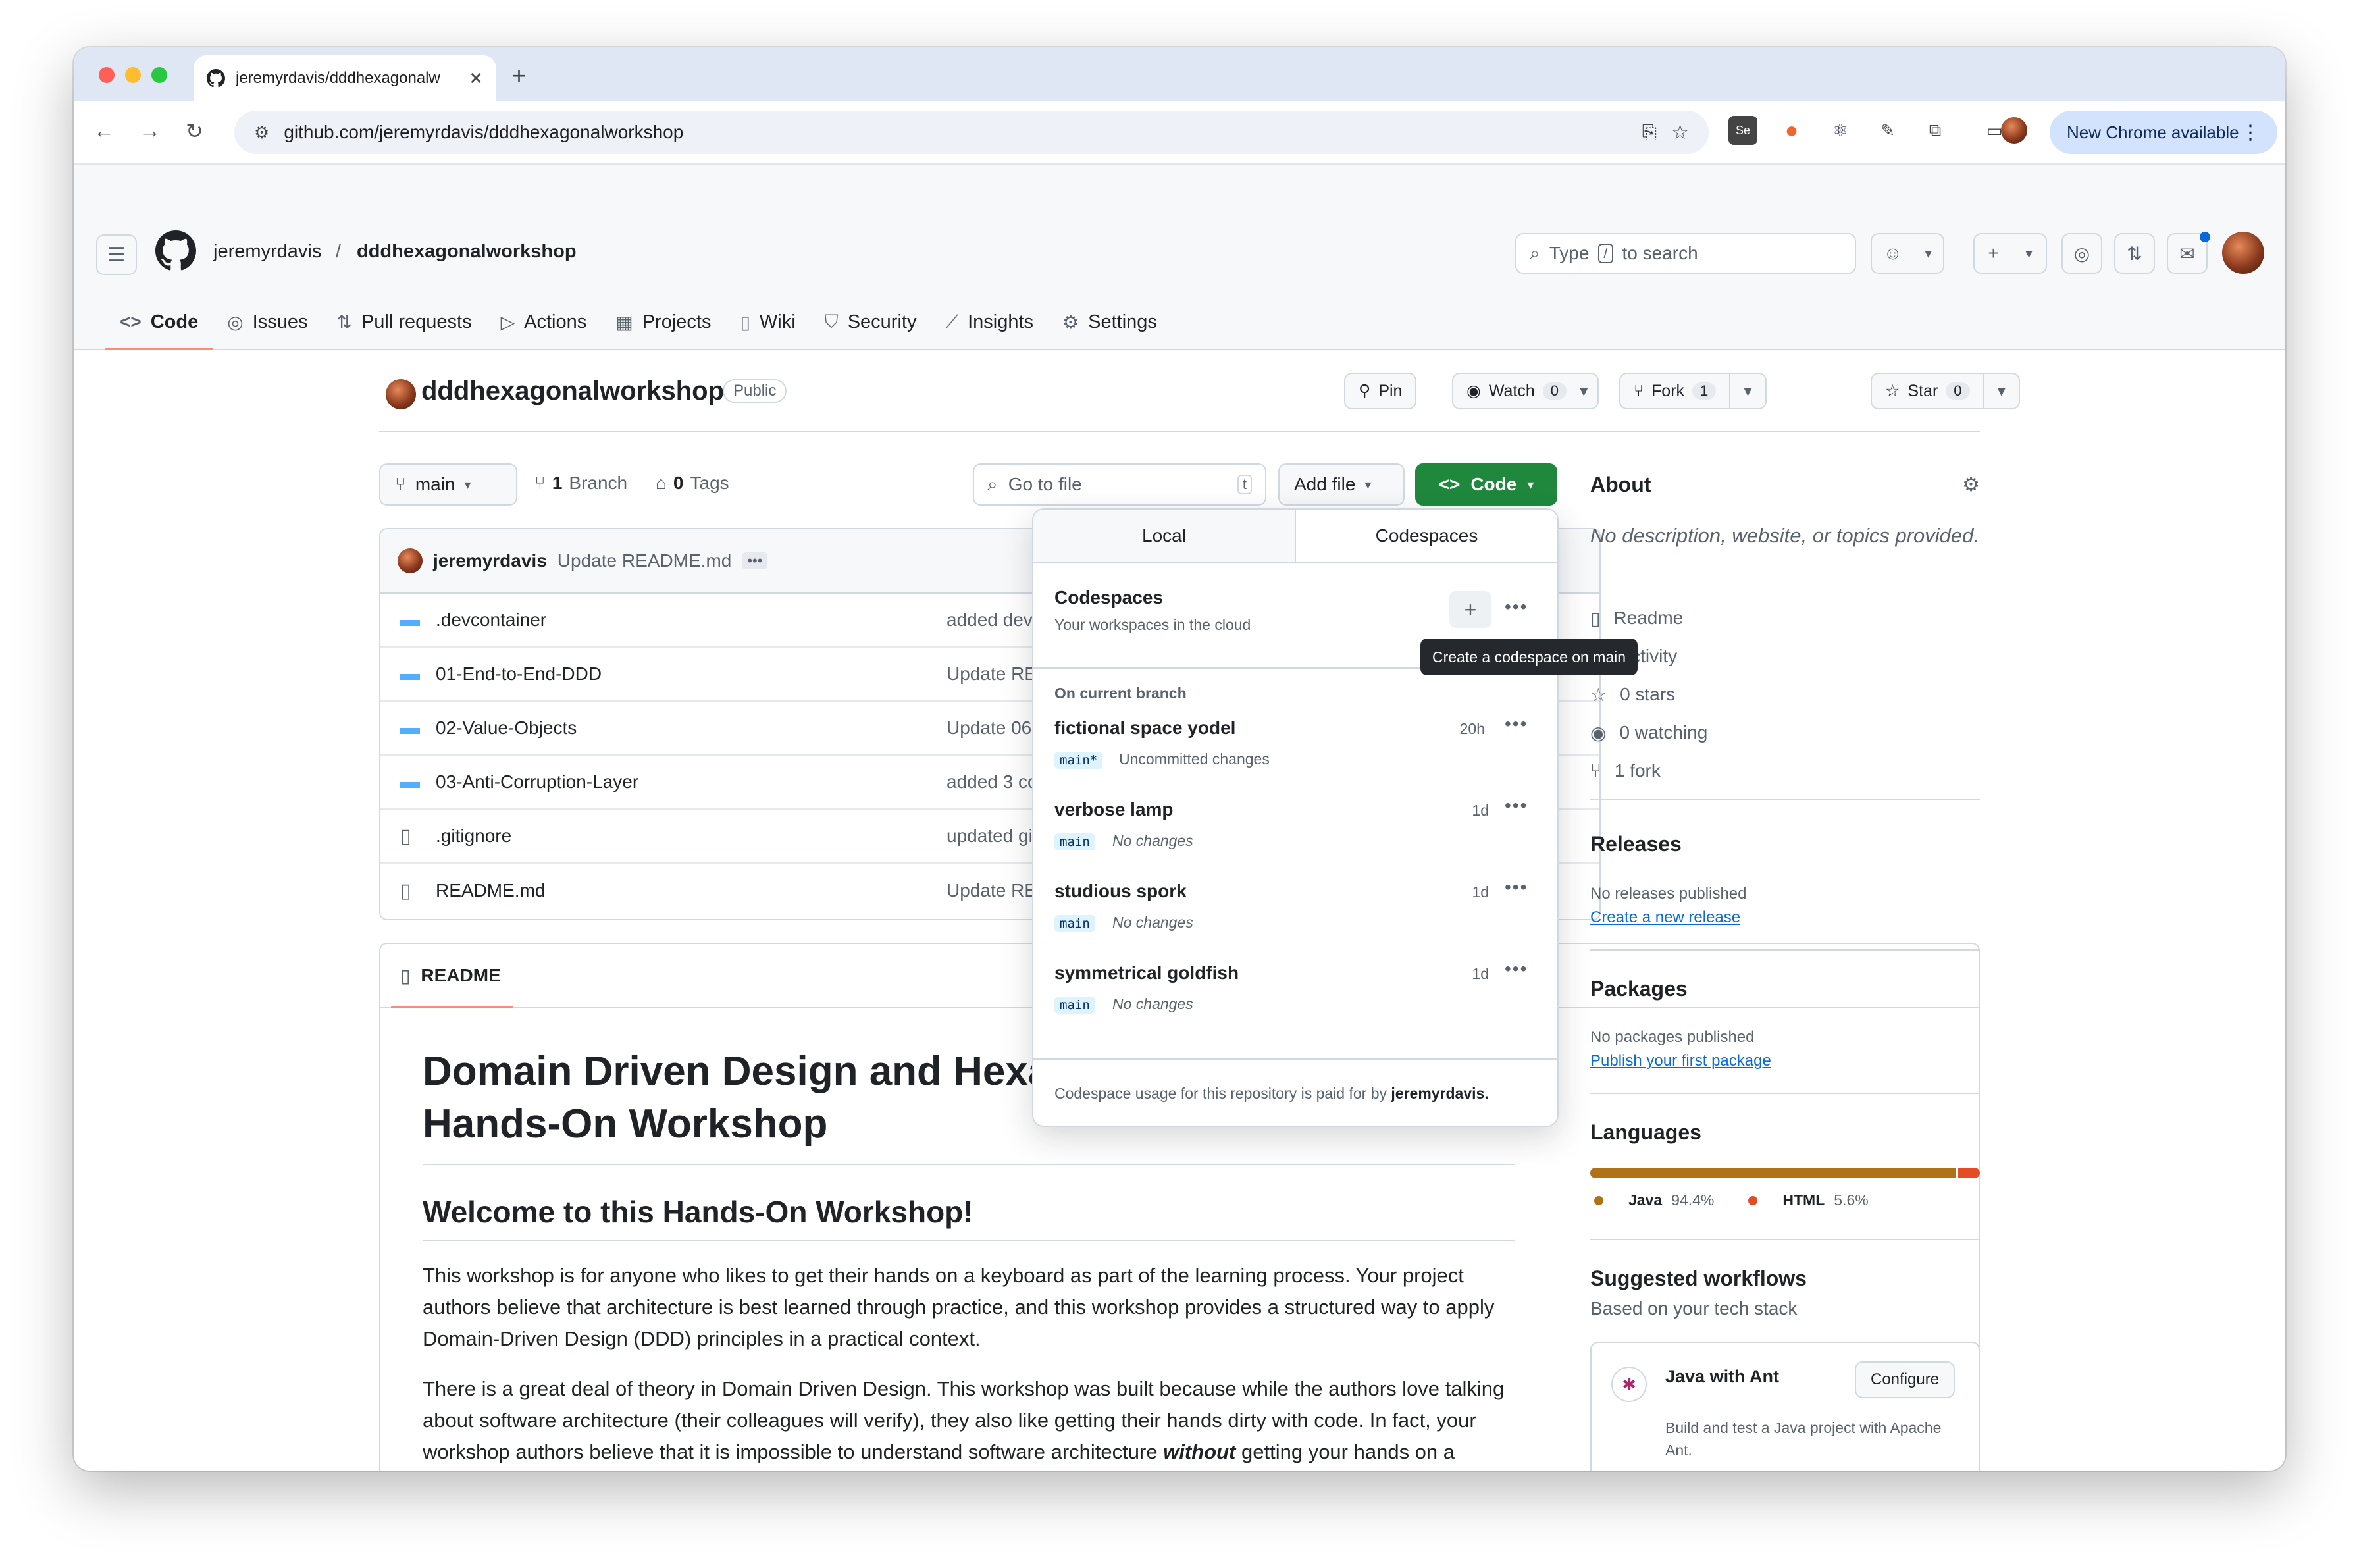 The width and height of the screenshot is (2359, 1568). I want to click on packages-title: Packages, so click(1785, 989).